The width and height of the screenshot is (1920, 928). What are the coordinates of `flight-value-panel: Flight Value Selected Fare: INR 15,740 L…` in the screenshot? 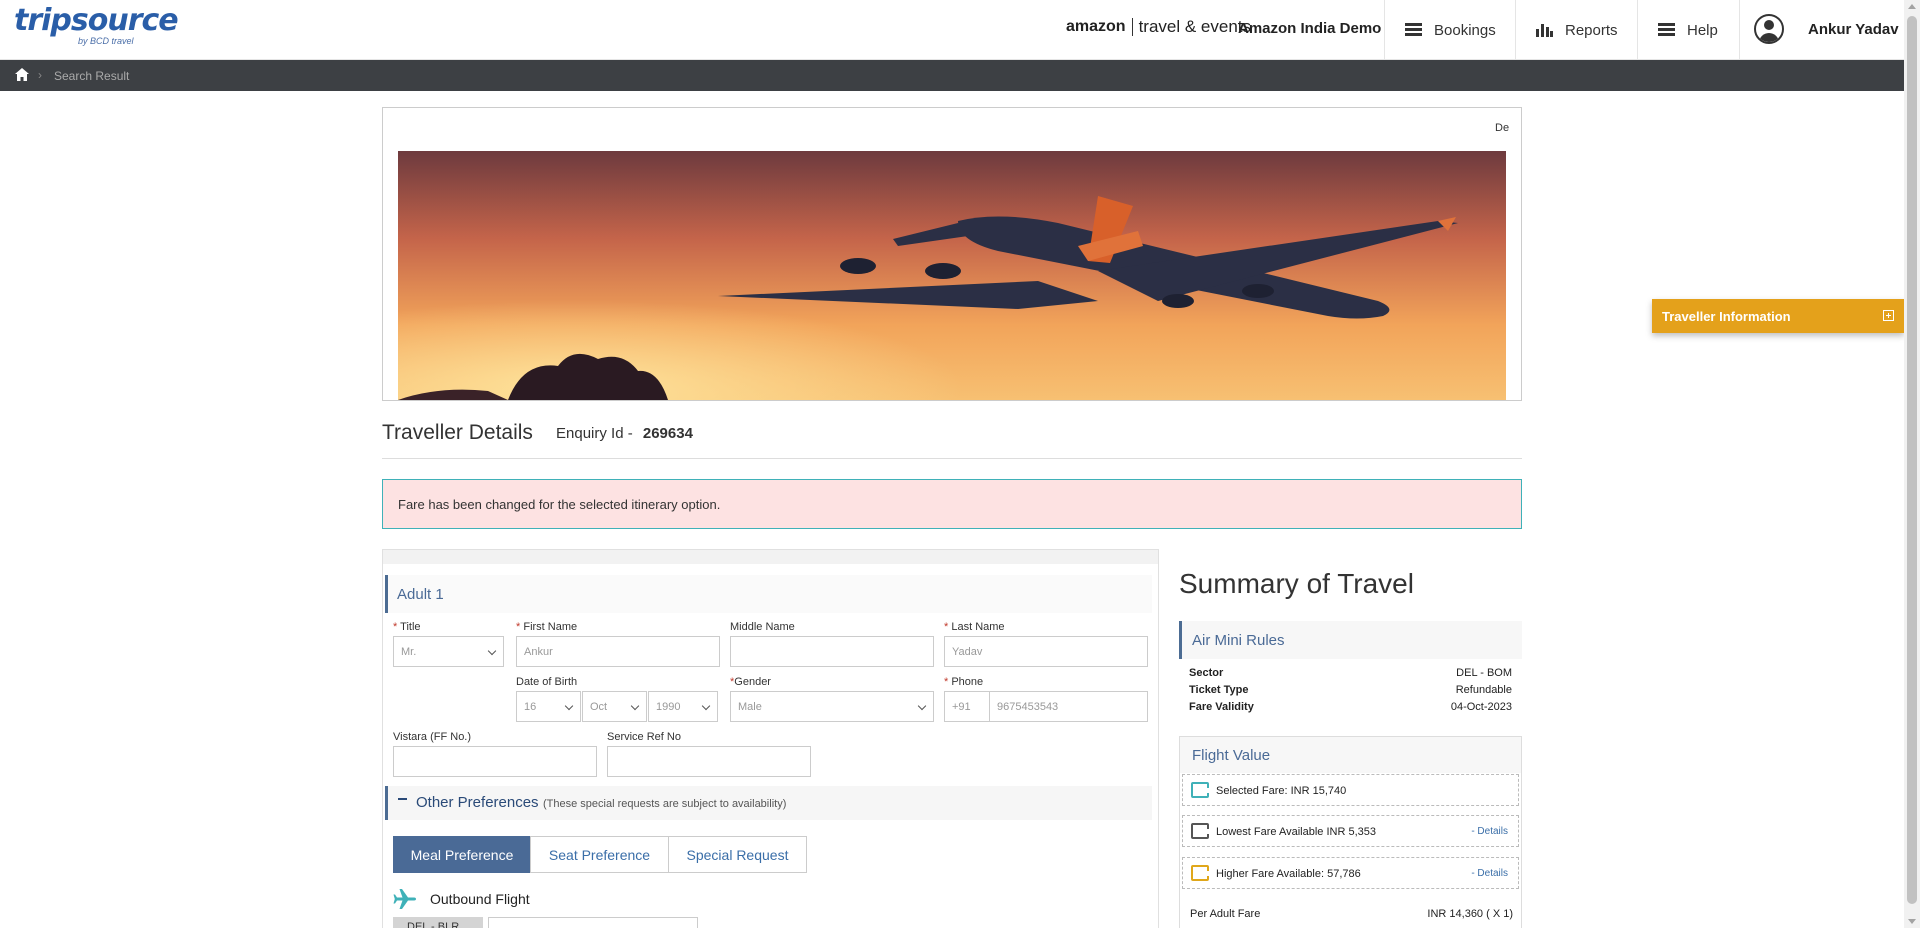 It's located at (1350, 832).